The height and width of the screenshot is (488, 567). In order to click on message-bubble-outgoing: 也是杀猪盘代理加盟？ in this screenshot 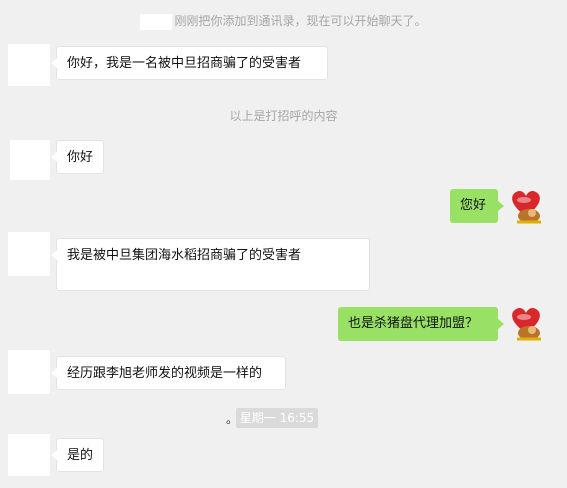, I will do `click(421, 324)`.